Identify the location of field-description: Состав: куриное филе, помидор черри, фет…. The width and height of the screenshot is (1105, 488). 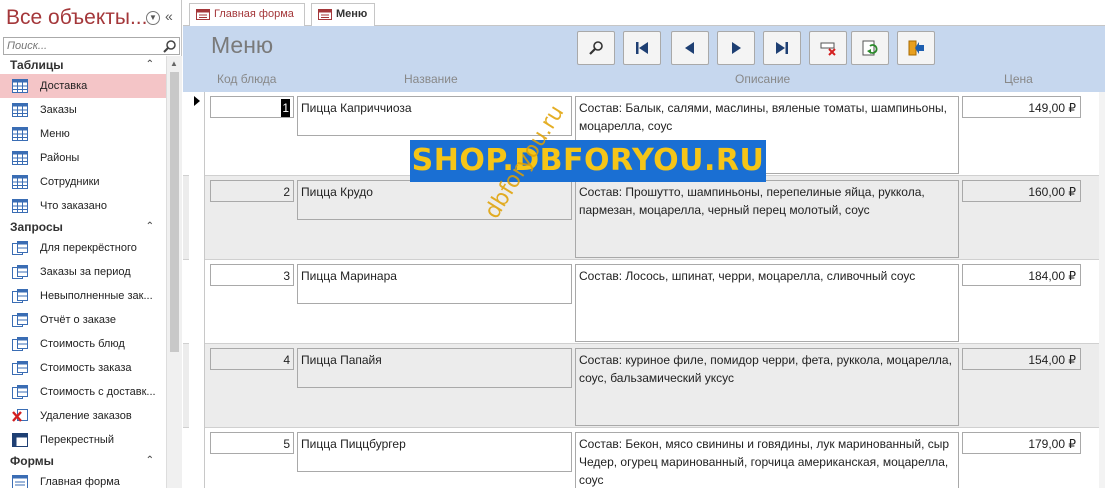
(767, 387).